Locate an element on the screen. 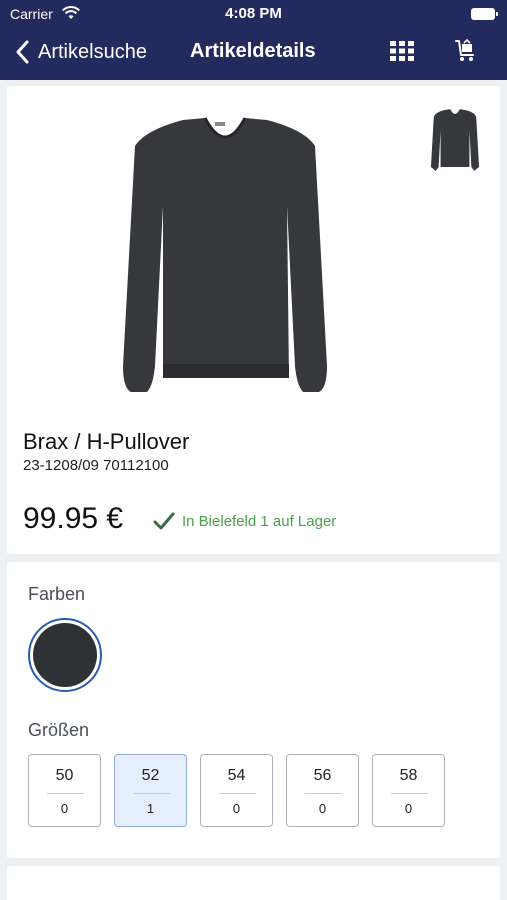  thumbnail-image is located at coordinates (455, 140).